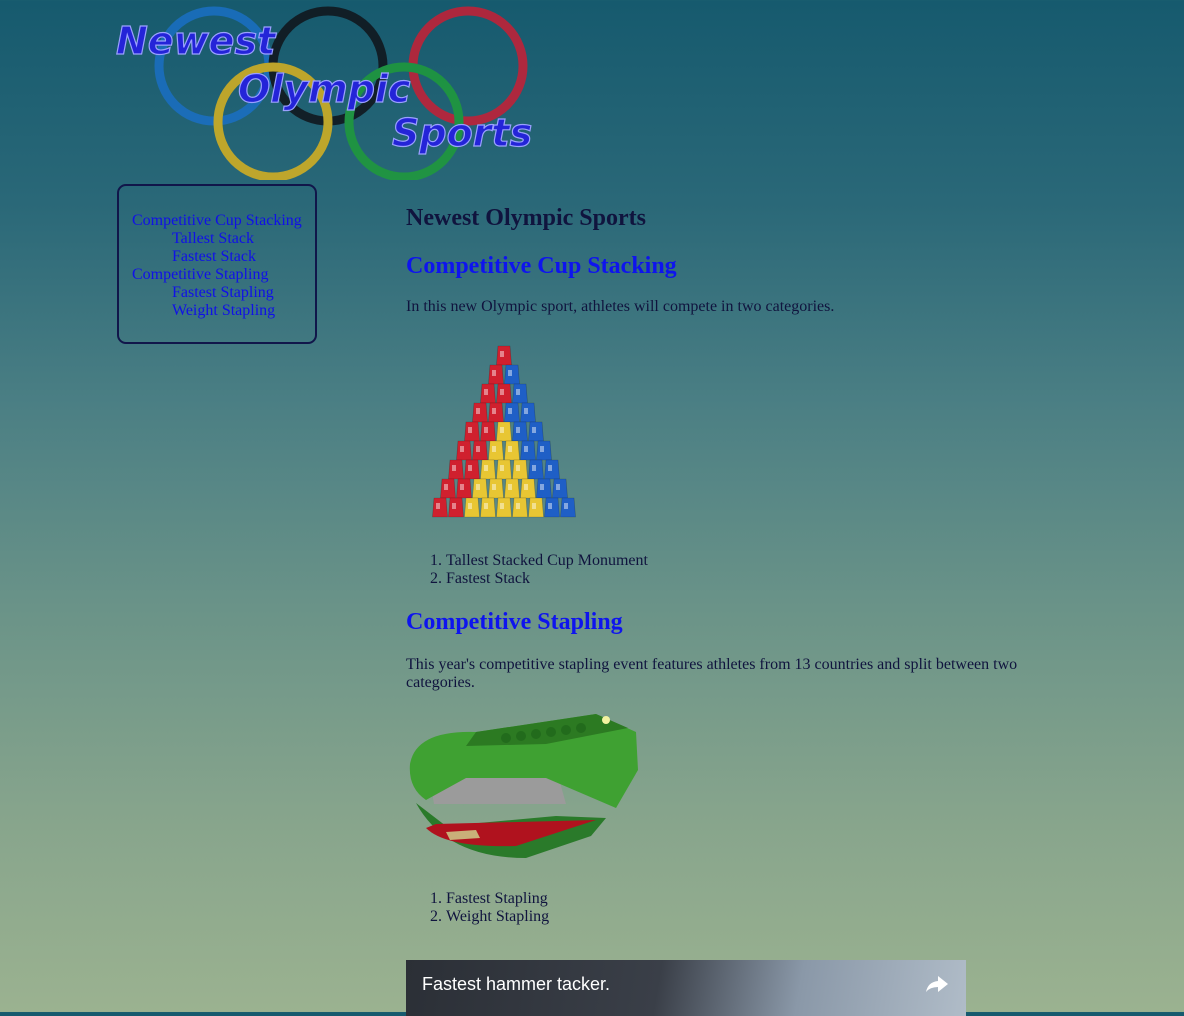  What do you see at coordinates (937, 984) in the screenshot?
I see `share-icon` at bounding box center [937, 984].